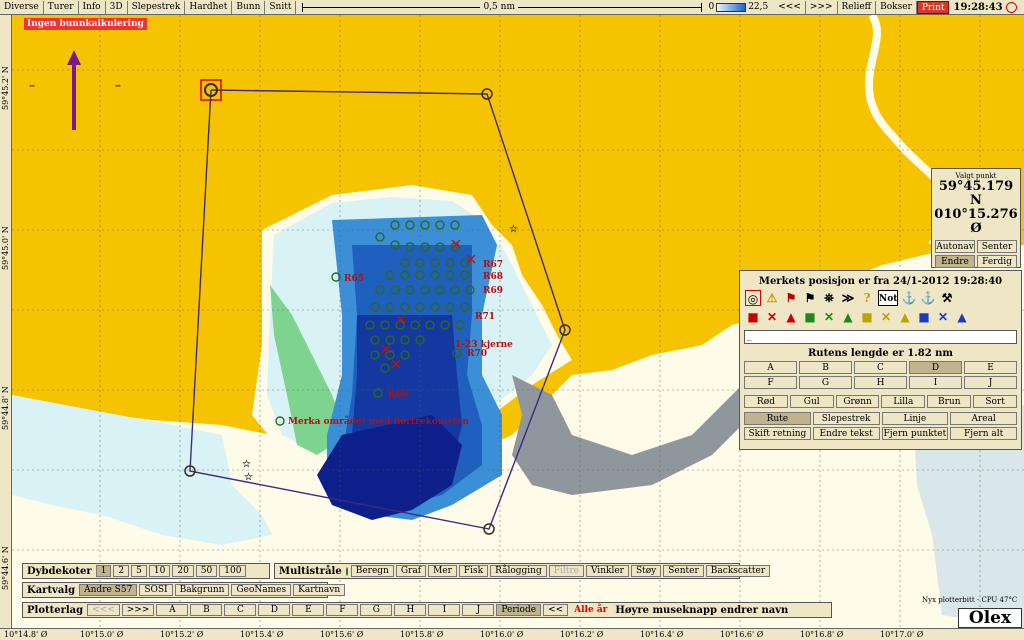 The width and height of the screenshot is (1024, 640). What do you see at coordinates (209, 7) in the screenshot?
I see `menu-hardhet: Hardhet` at bounding box center [209, 7].